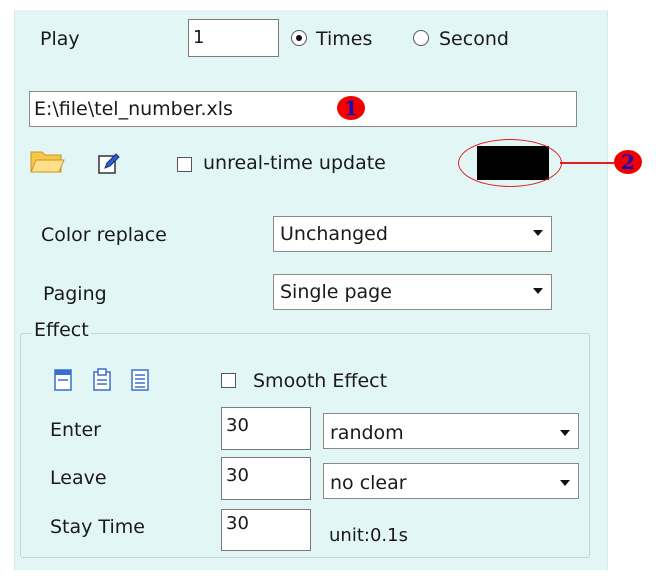 The height and width of the screenshot is (585, 656). What do you see at coordinates (299, 38) in the screenshot?
I see `times-radio` at bounding box center [299, 38].